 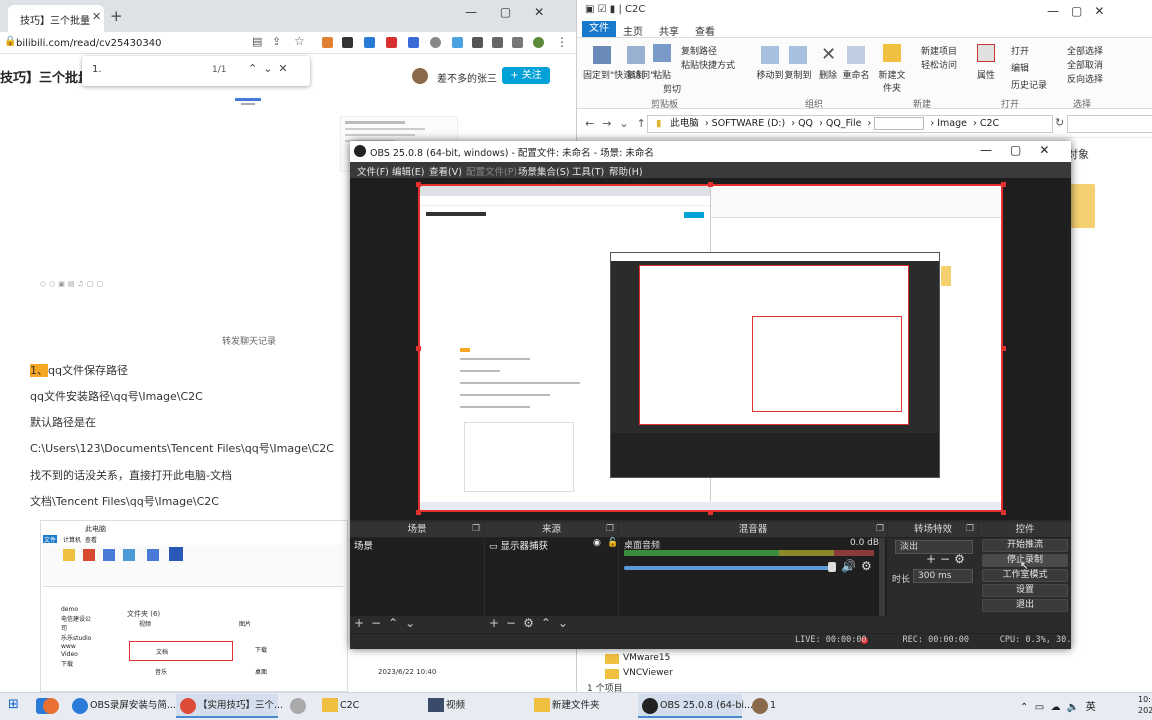 What do you see at coordinates (408, 171) in the screenshot?
I see `menu-edit: 编辑(E)` at bounding box center [408, 171].